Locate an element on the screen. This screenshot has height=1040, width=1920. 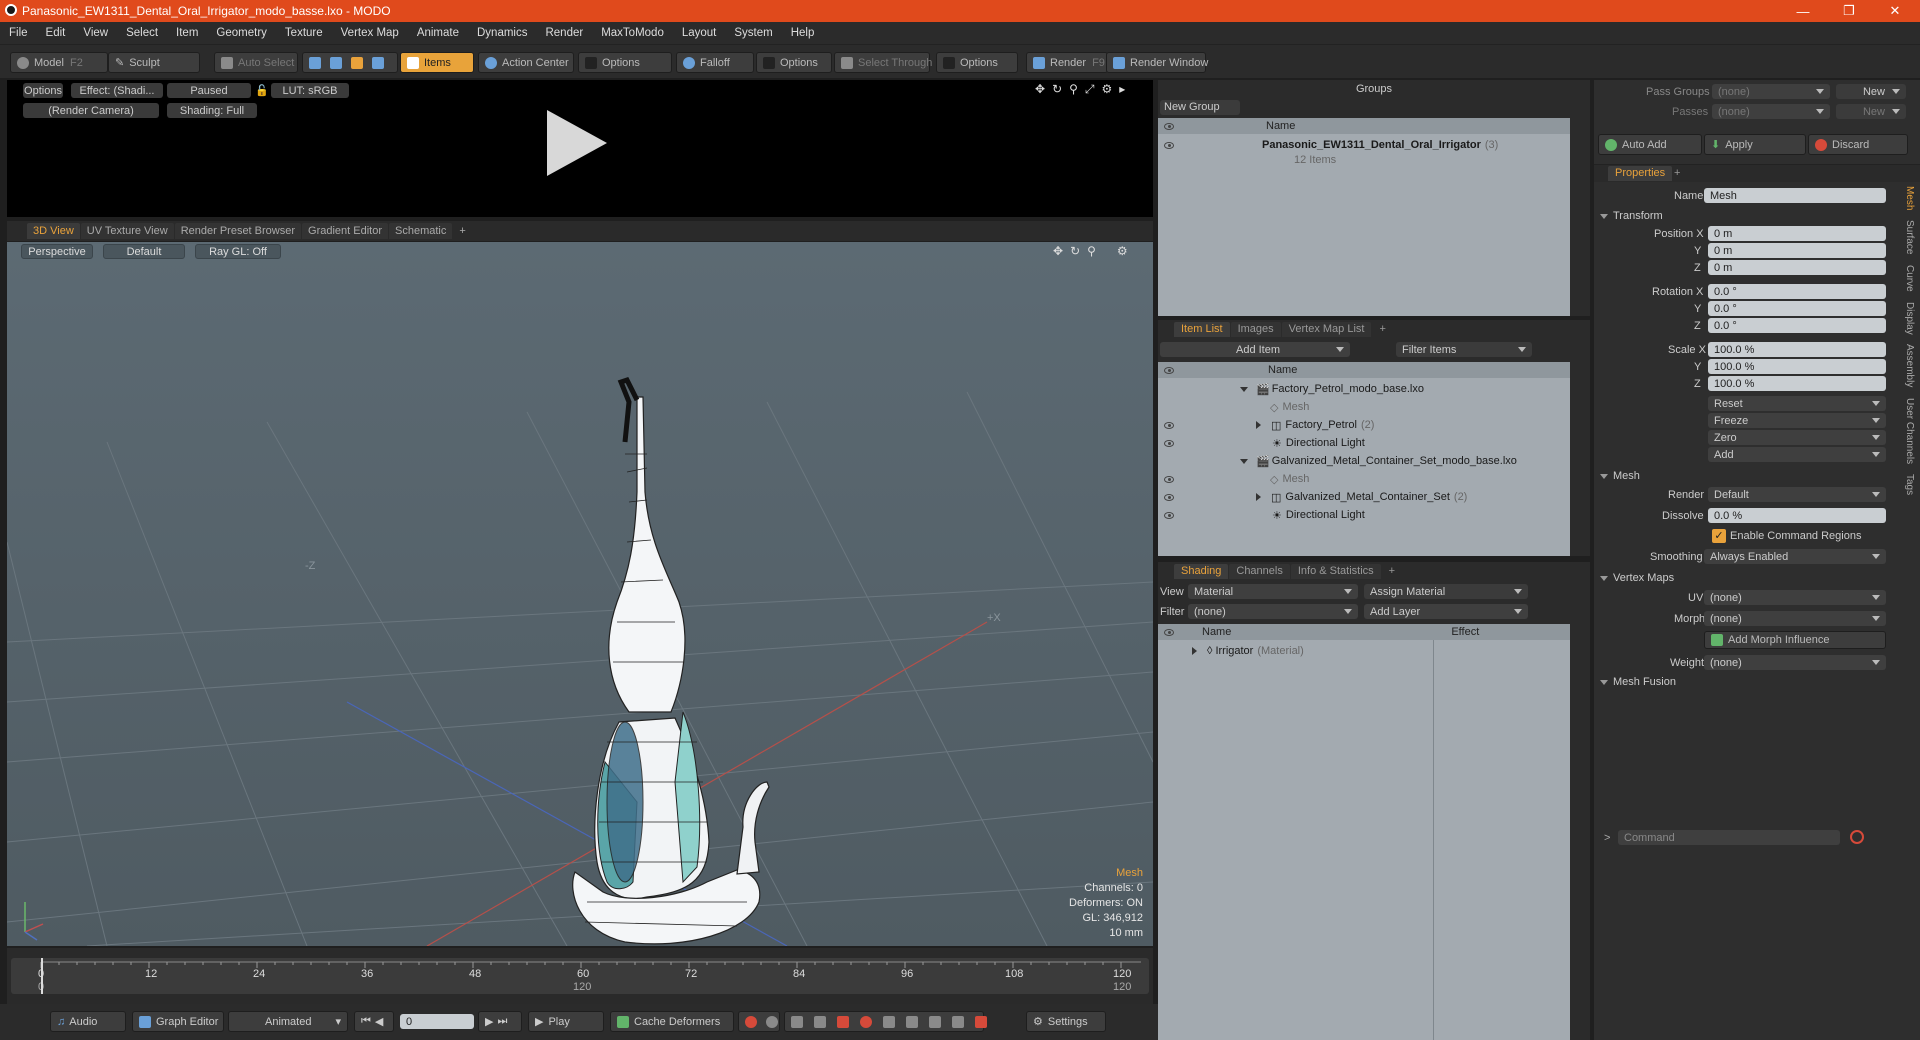
auto-select-button: Auto Select is located at coordinates (256, 62).